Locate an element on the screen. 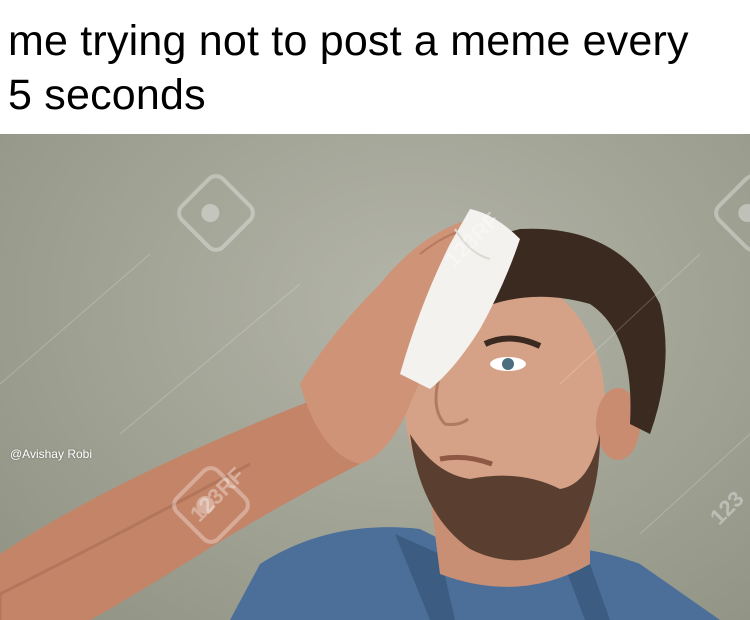  caption-line-1: me trying not to post a meme every is located at coordinates (348, 41).